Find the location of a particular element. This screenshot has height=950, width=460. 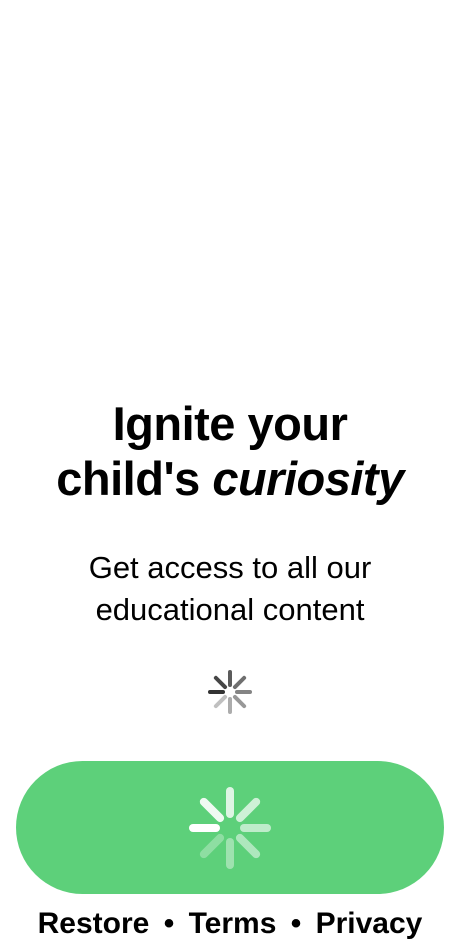

terms-link: Terms is located at coordinates (233, 923).